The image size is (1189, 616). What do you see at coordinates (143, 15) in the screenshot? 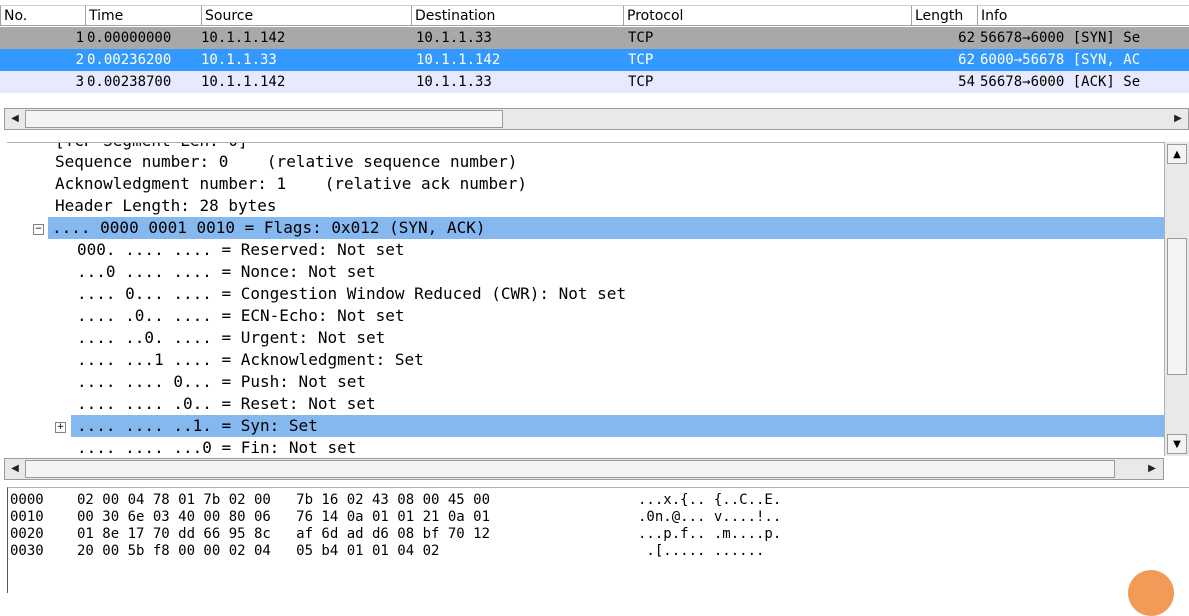
I see `column-header-time: Time` at bounding box center [143, 15].